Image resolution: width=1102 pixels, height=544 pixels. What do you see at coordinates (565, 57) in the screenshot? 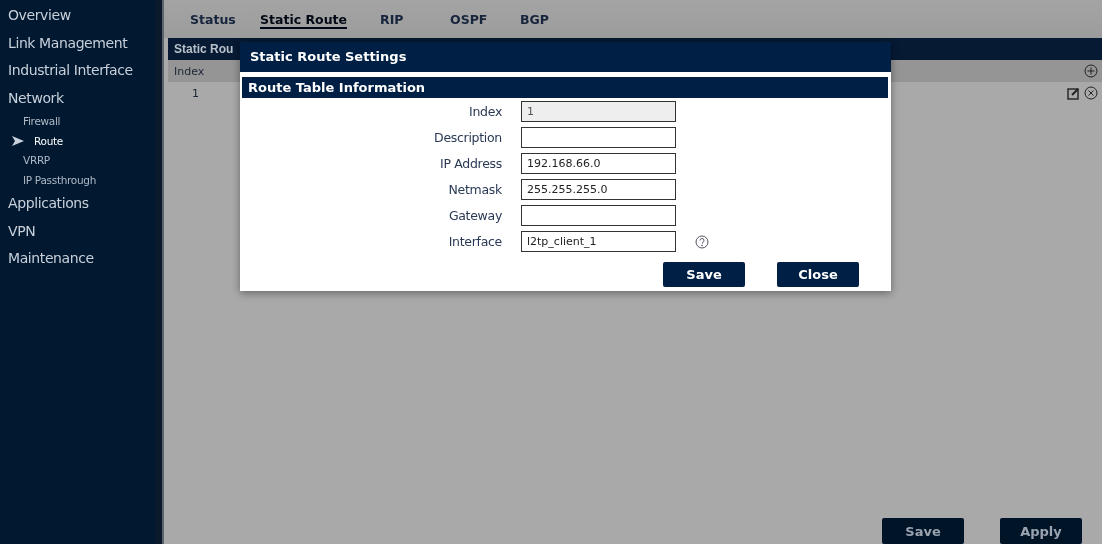
I see `dialog-title: Static Route Settings` at bounding box center [565, 57].